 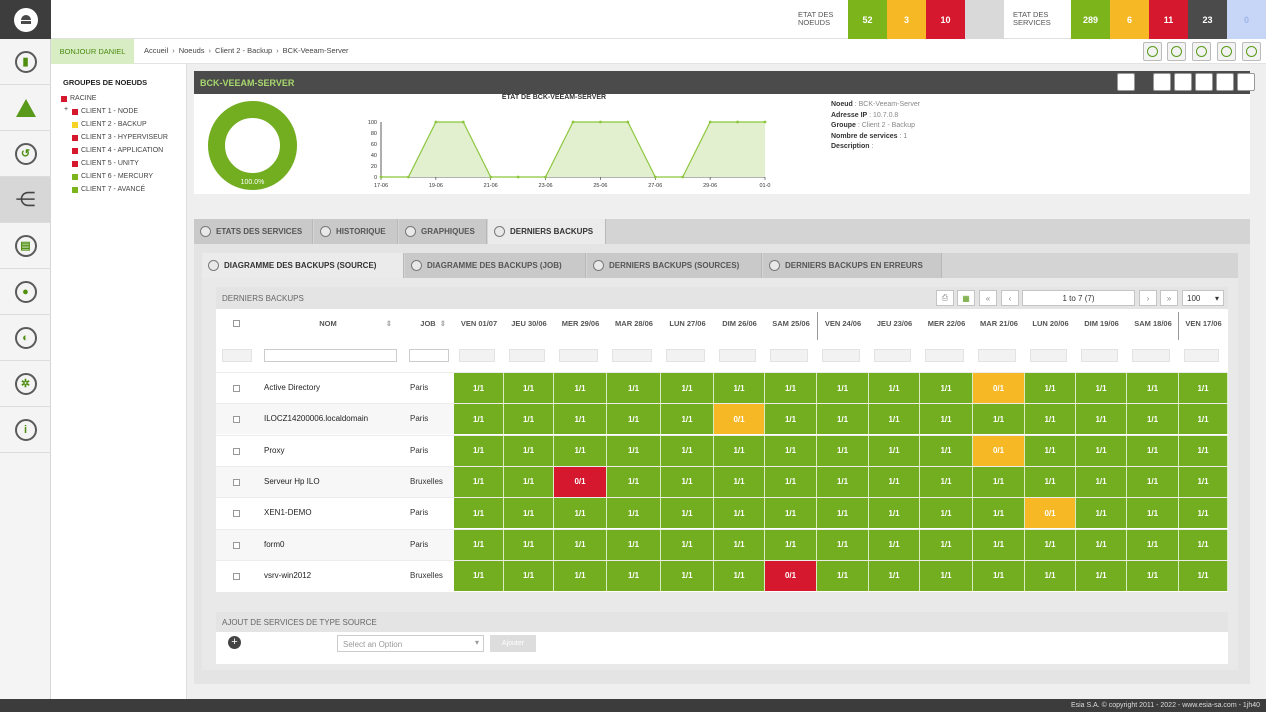 I want to click on rail-alerts, so click(x=25, y=108).